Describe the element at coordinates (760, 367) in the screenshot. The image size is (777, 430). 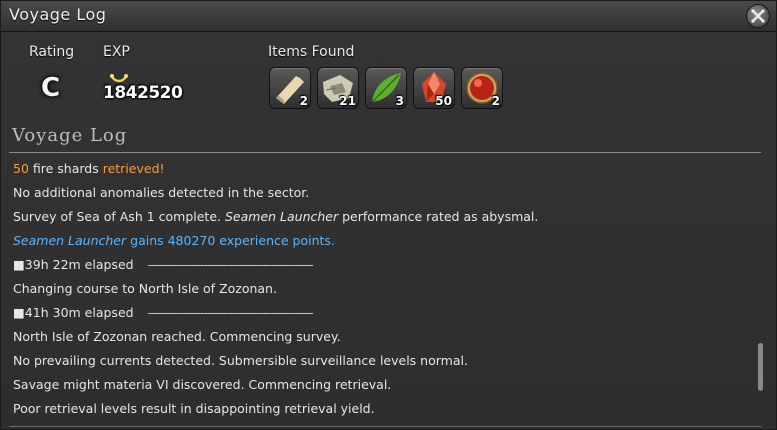
I see `scrollbar-thumb` at that location.